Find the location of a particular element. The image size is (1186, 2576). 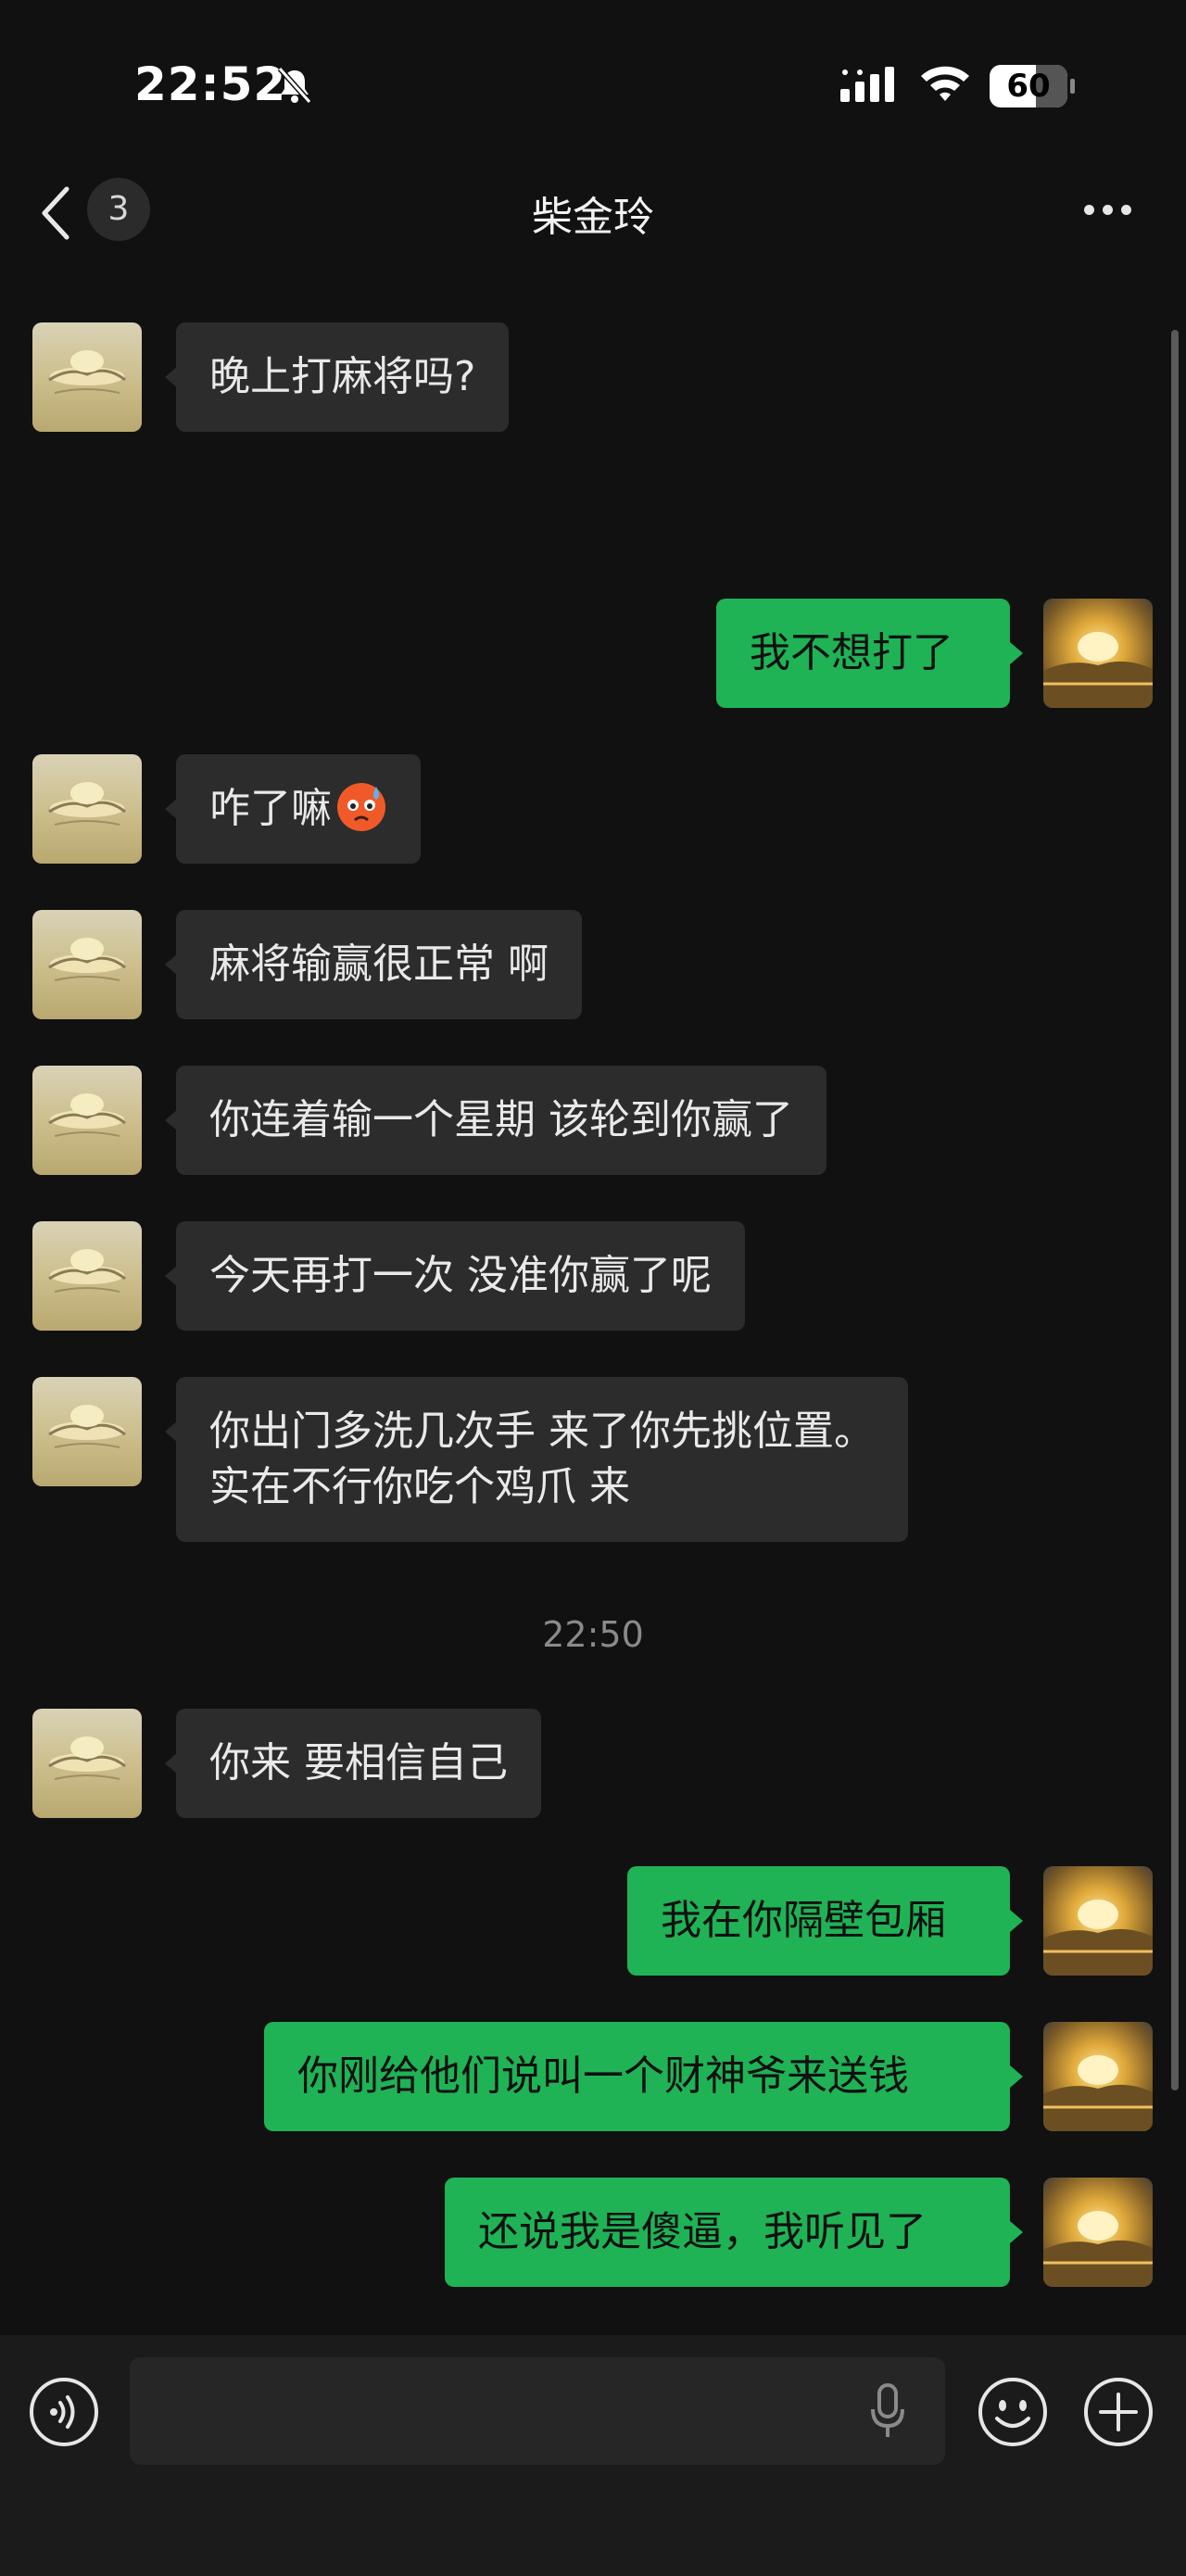

message-row: 还说我是傻逼，我听见了 is located at coordinates (593, 2232).